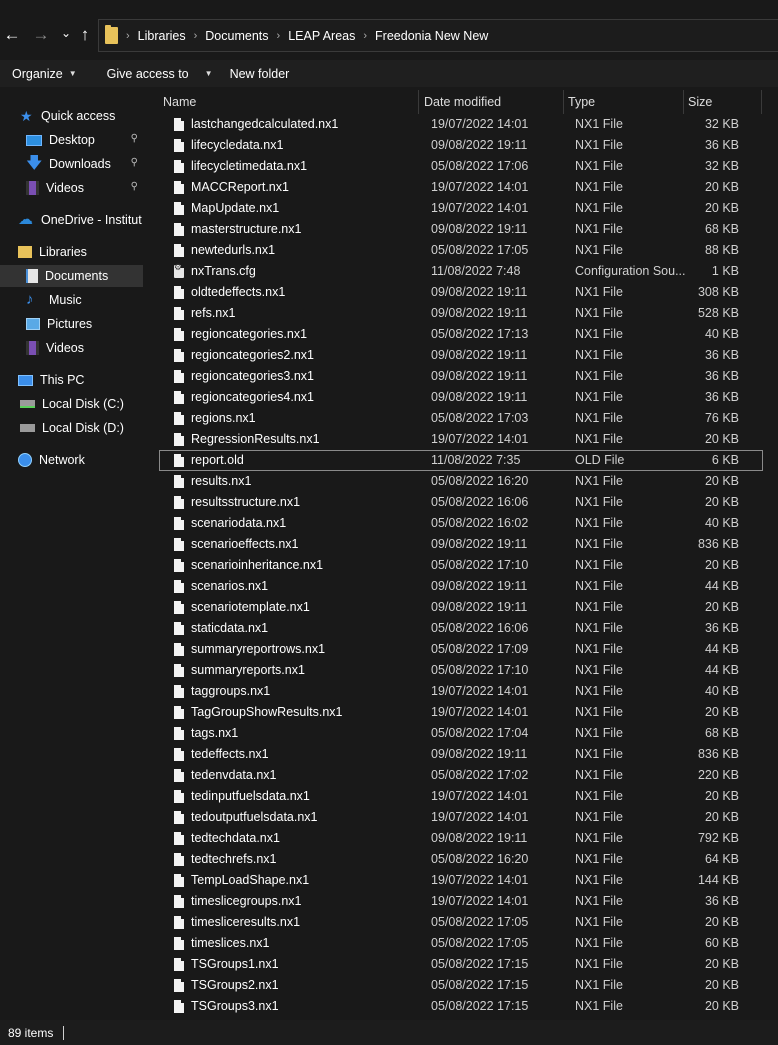  Describe the element at coordinates (480, 124) in the screenshot. I see `file-date-modified: 19/07/2022 14:01` at that location.